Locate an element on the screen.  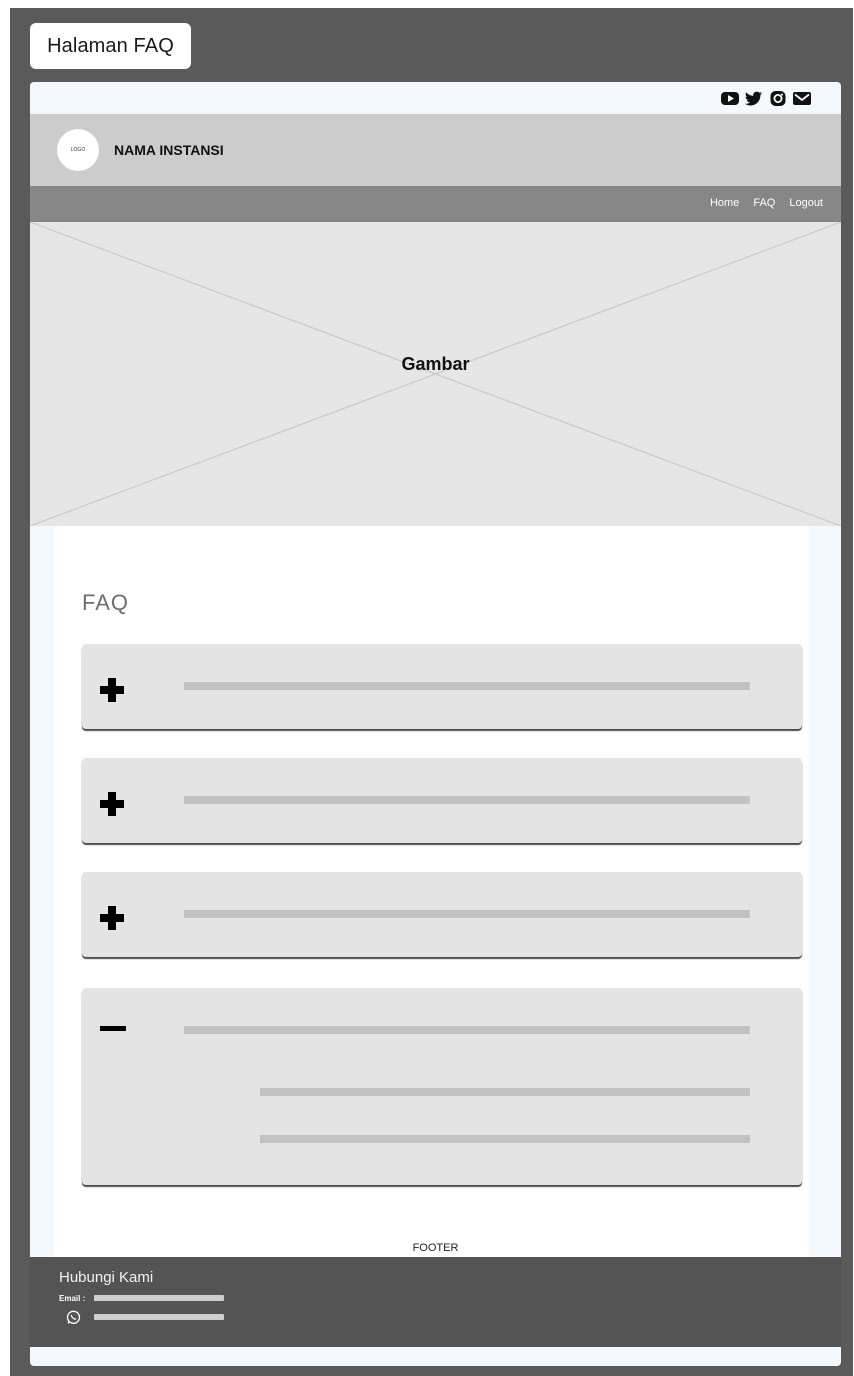
whatsapp-icon is located at coordinates (73, 1317).